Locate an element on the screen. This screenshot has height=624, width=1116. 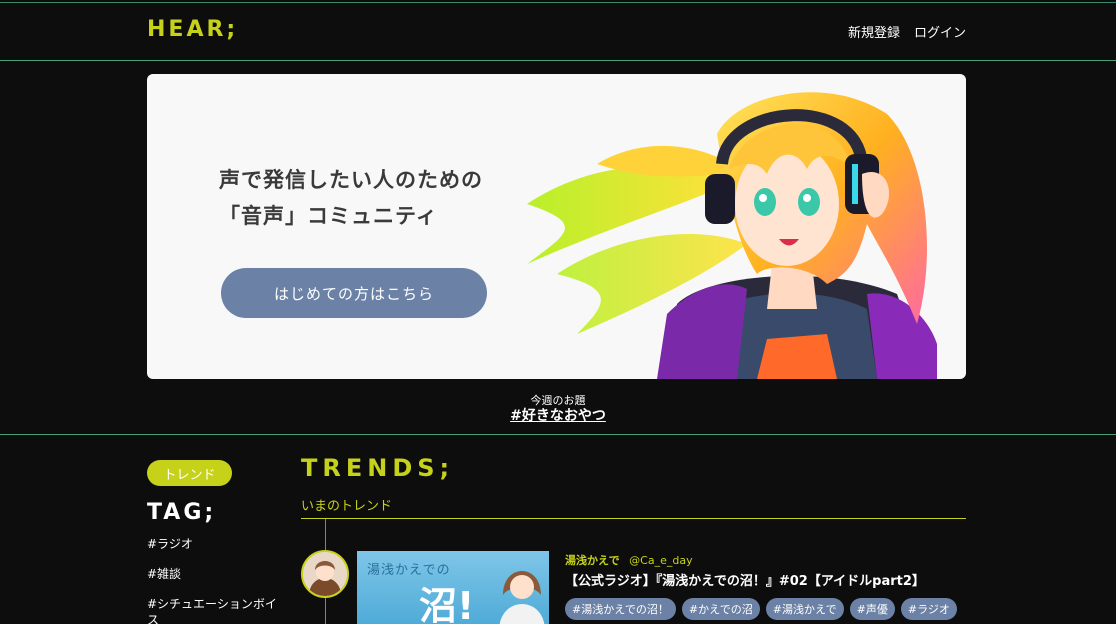
section-divider is located at coordinates (558, 434).